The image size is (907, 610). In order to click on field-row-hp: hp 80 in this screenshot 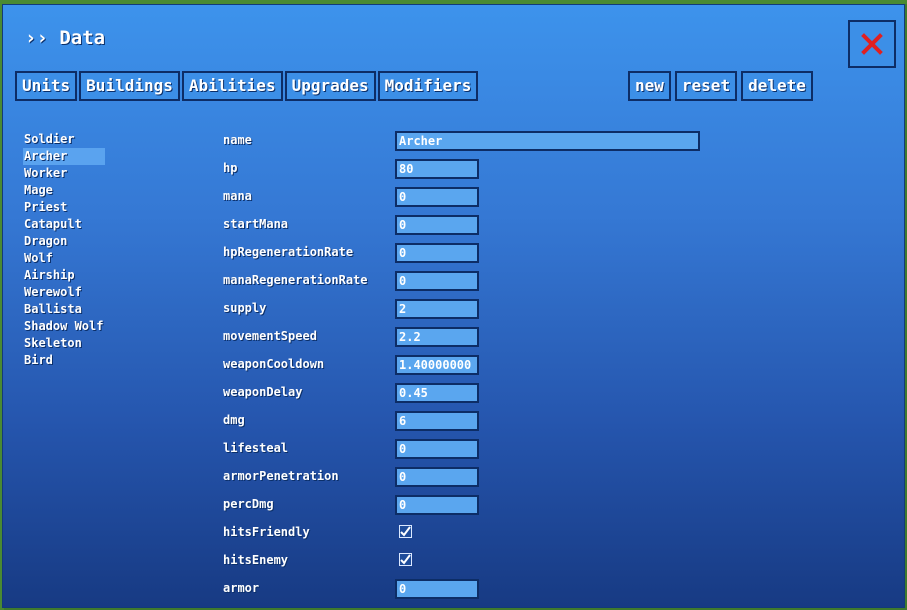, I will do `click(473, 169)`.